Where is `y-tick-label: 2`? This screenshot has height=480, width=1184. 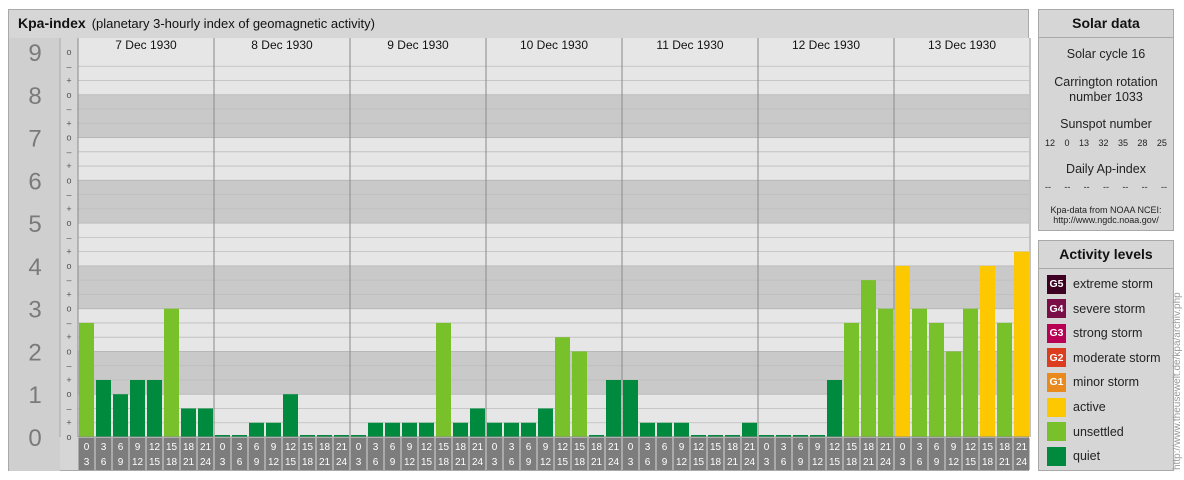
y-tick-label: 2 is located at coordinates (34, 352).